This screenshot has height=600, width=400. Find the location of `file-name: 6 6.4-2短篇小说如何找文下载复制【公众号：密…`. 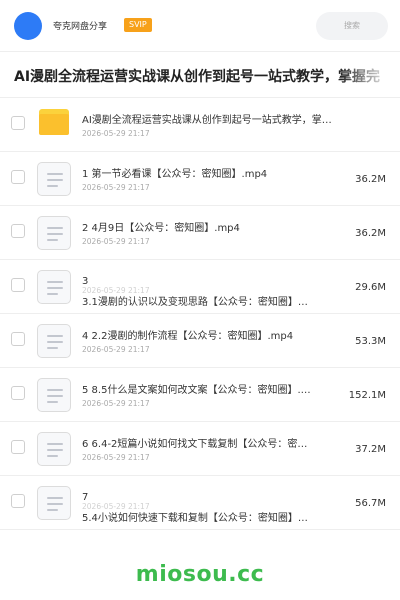

file-name: 6 6.4-2短篇小说如何找文下载复制【公众号：密… is located at coordinates (195, 444).